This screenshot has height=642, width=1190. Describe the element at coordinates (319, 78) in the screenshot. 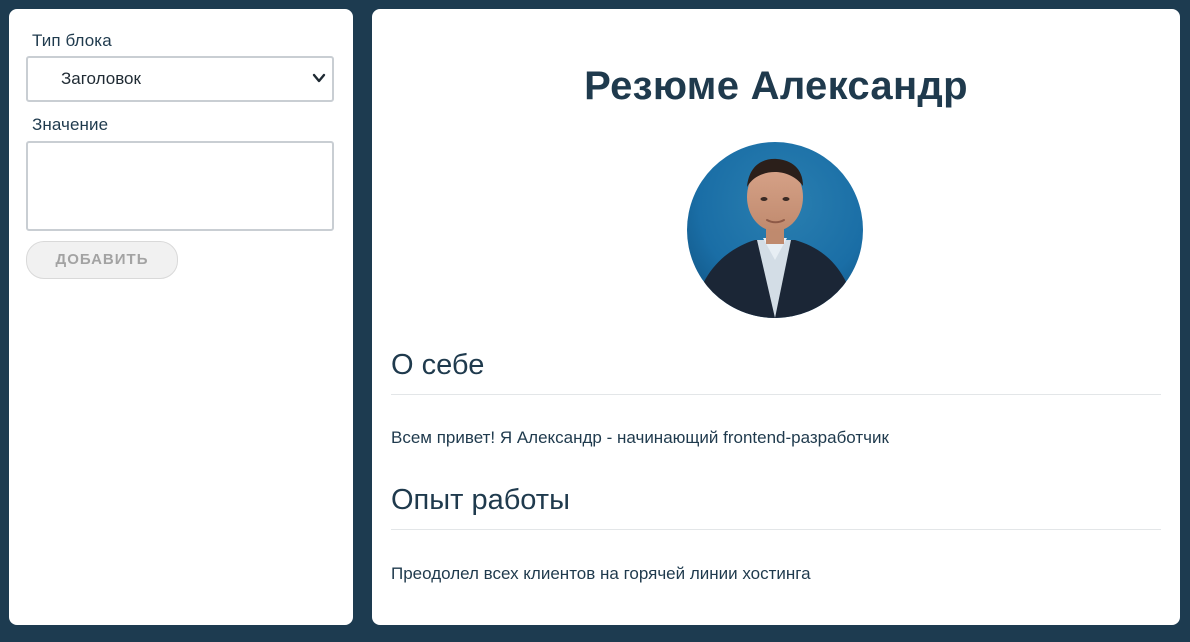

I see `chevron-down-icon` at that location.